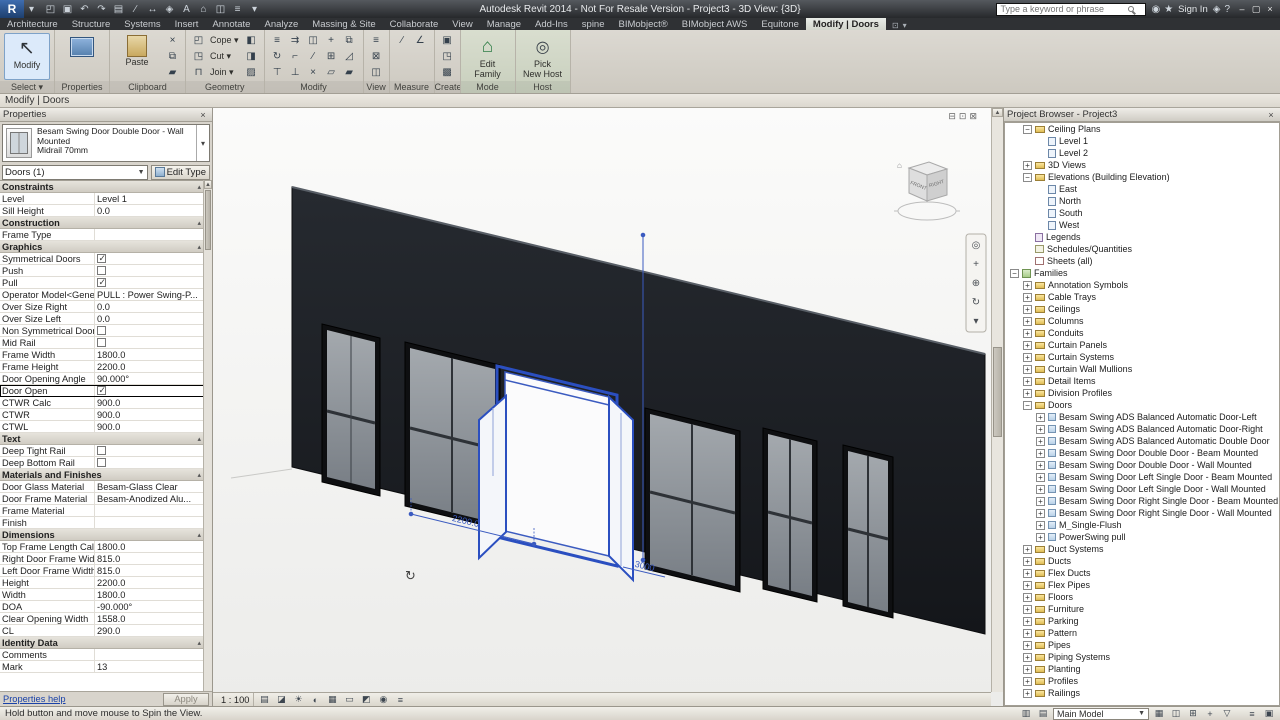  Describe the element at coordinates (152, 9) in the screenshot. I see `aligned-dimension-icon: ↔` at that location.